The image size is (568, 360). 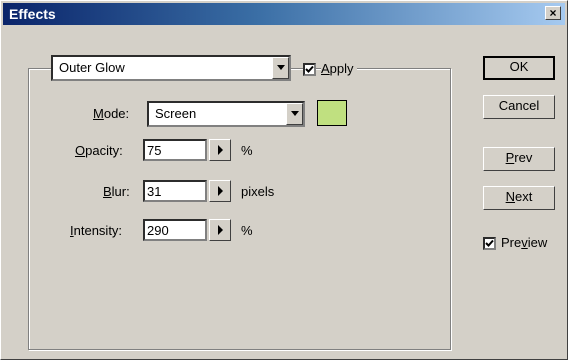 I want to click on preview-checkbox, so click(x=489, y=243).